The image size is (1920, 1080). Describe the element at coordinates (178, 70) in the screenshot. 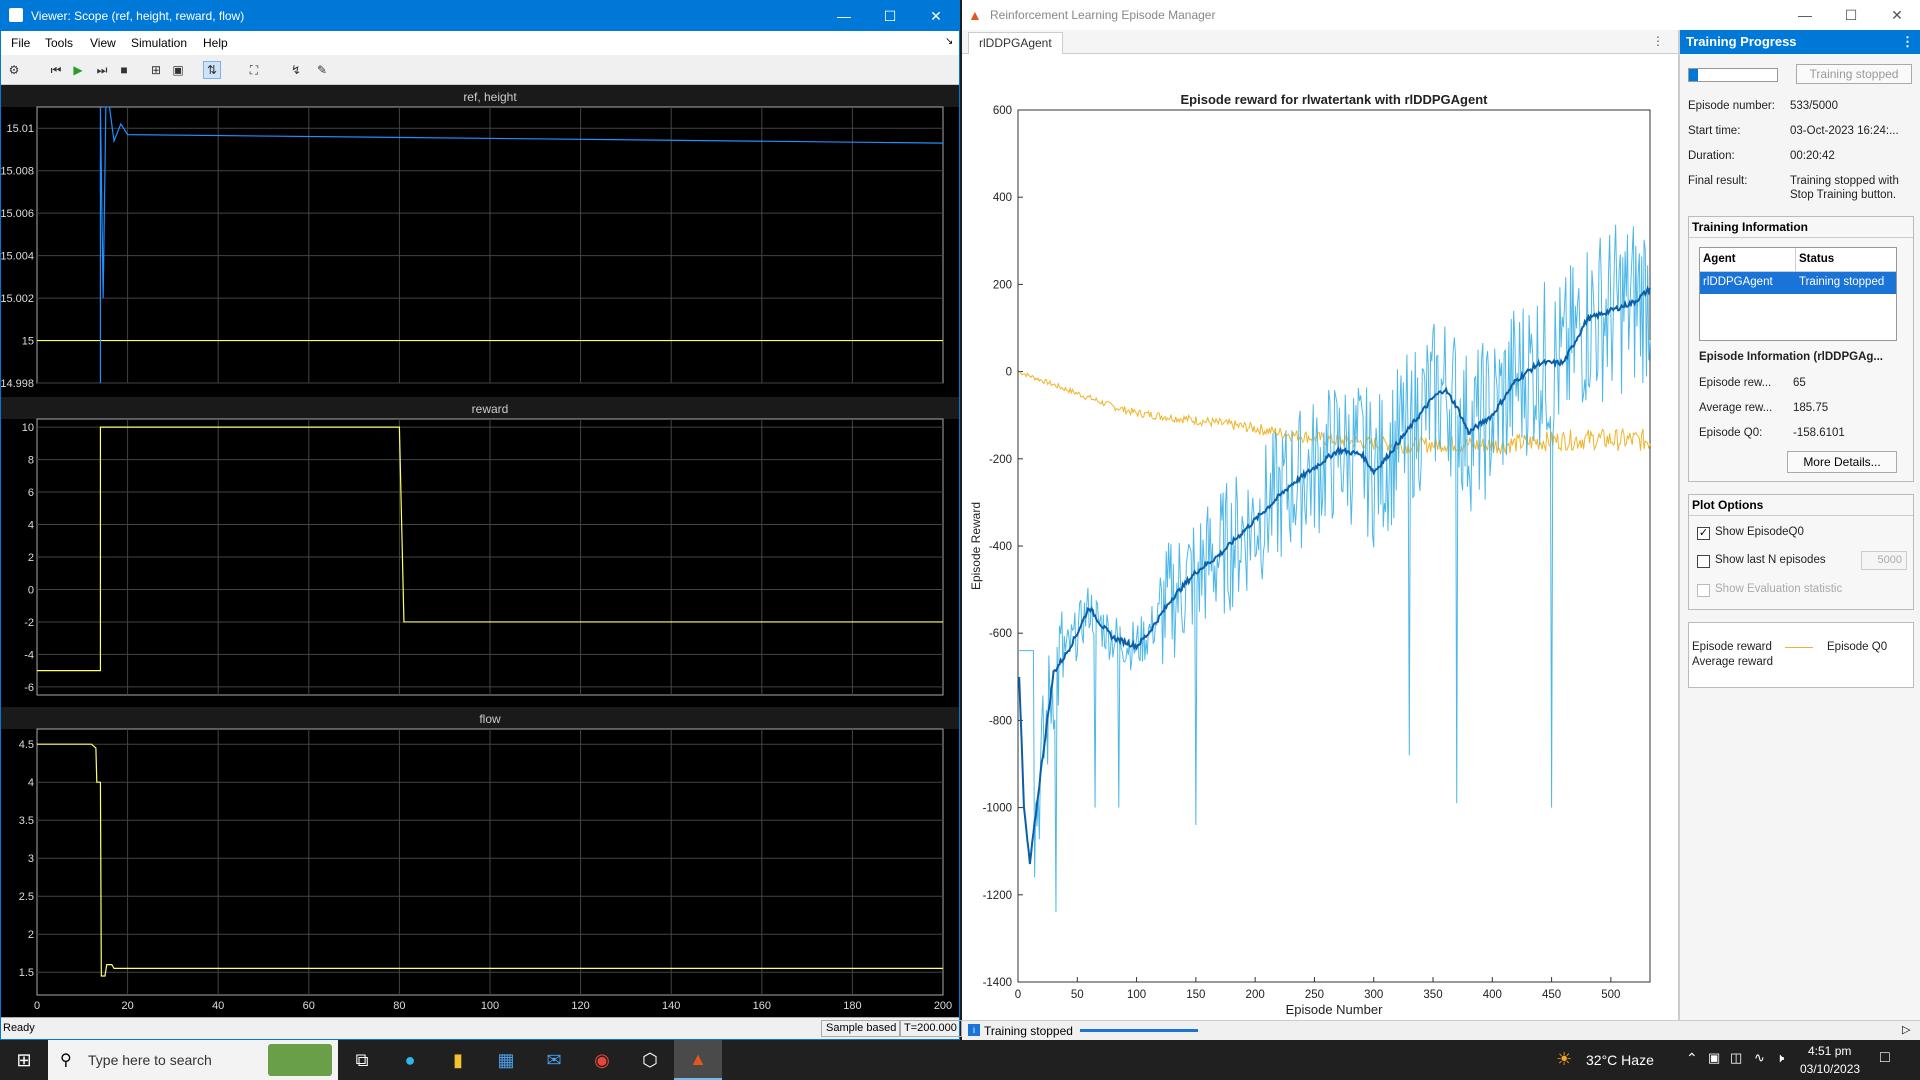

I see `snapshot-icon: ▣` at that location.